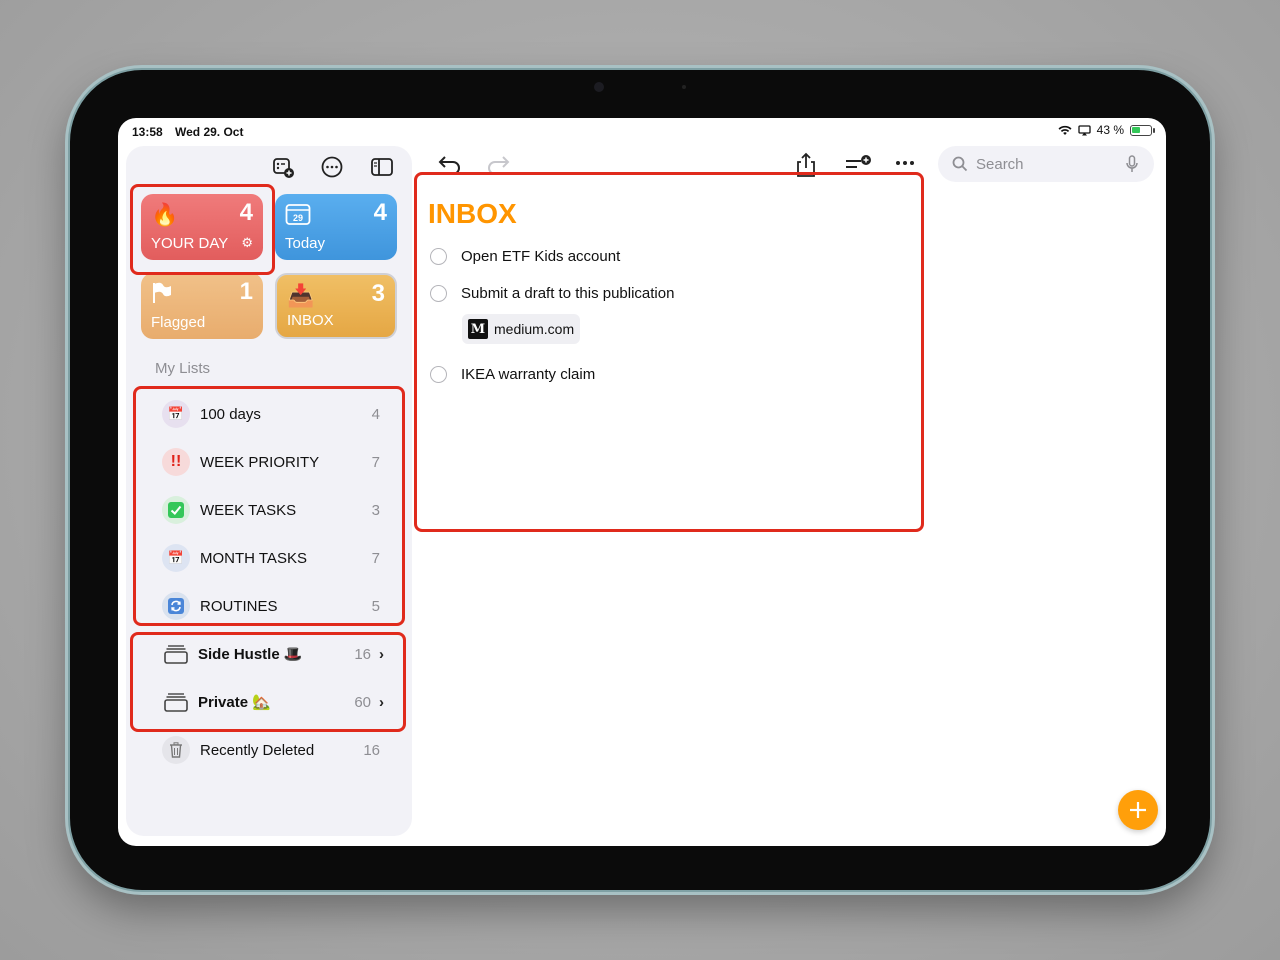 The width and height of the screenshot is (1280, 960). What do you see at coordinates (246, 291) in the screenshot?
I see `tile-count: 1` at bounding box center [246, 291].